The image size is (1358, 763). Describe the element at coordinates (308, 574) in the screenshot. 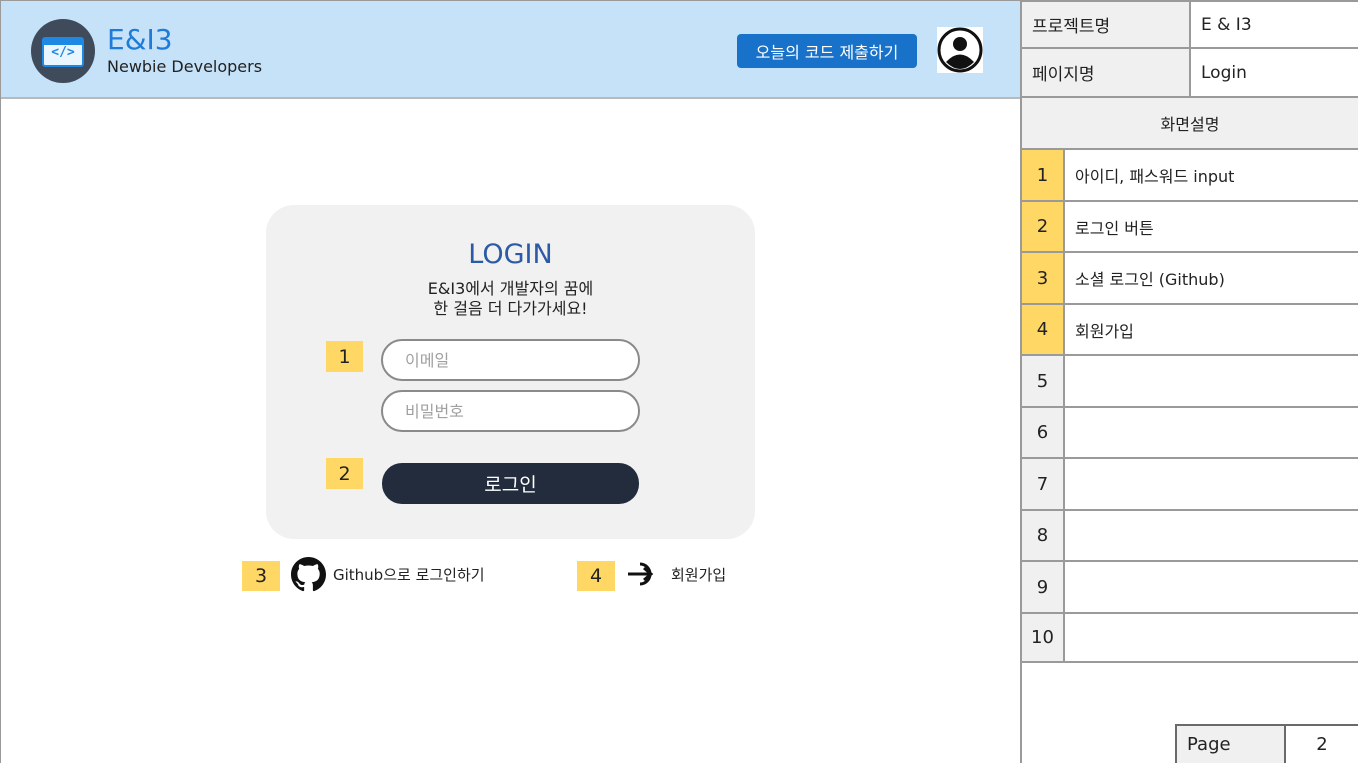

I see `github-icon` at that location.